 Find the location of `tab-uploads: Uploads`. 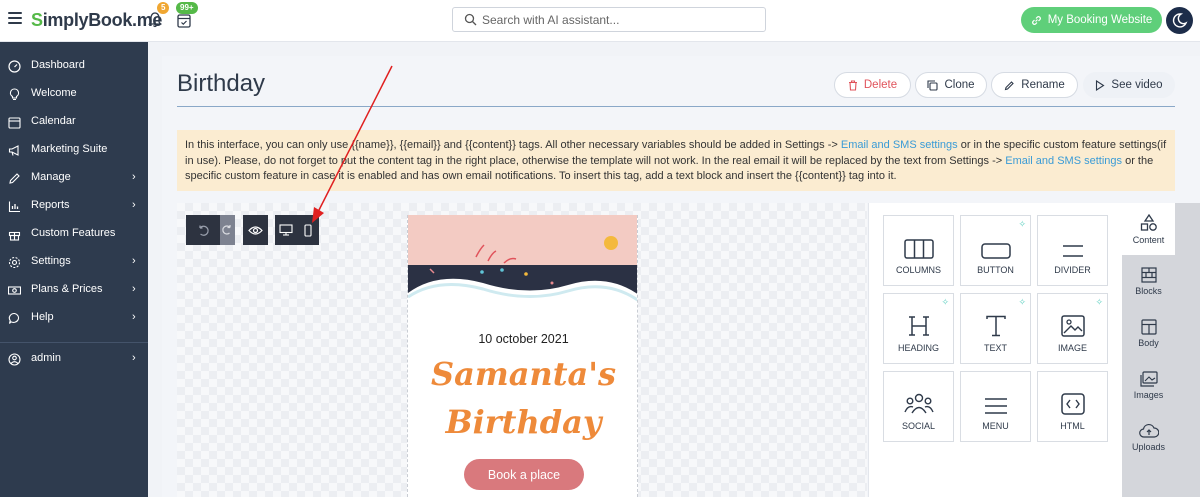

tab-uploads: Uploads is located at coordinates (1148, 437).